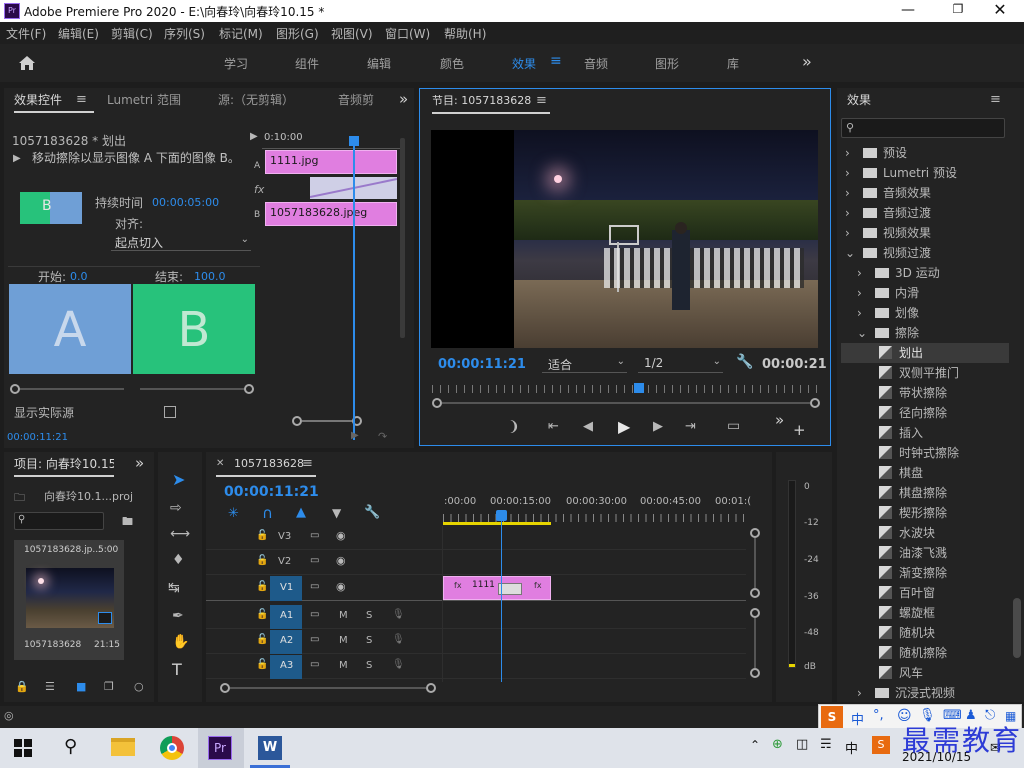 This screenshot has height=768, width=1024. What do you see at coordinates (925, 393) in the screenshot?
I see `effects-tree-item: 带状擦除` at bounding box center [925, 393].